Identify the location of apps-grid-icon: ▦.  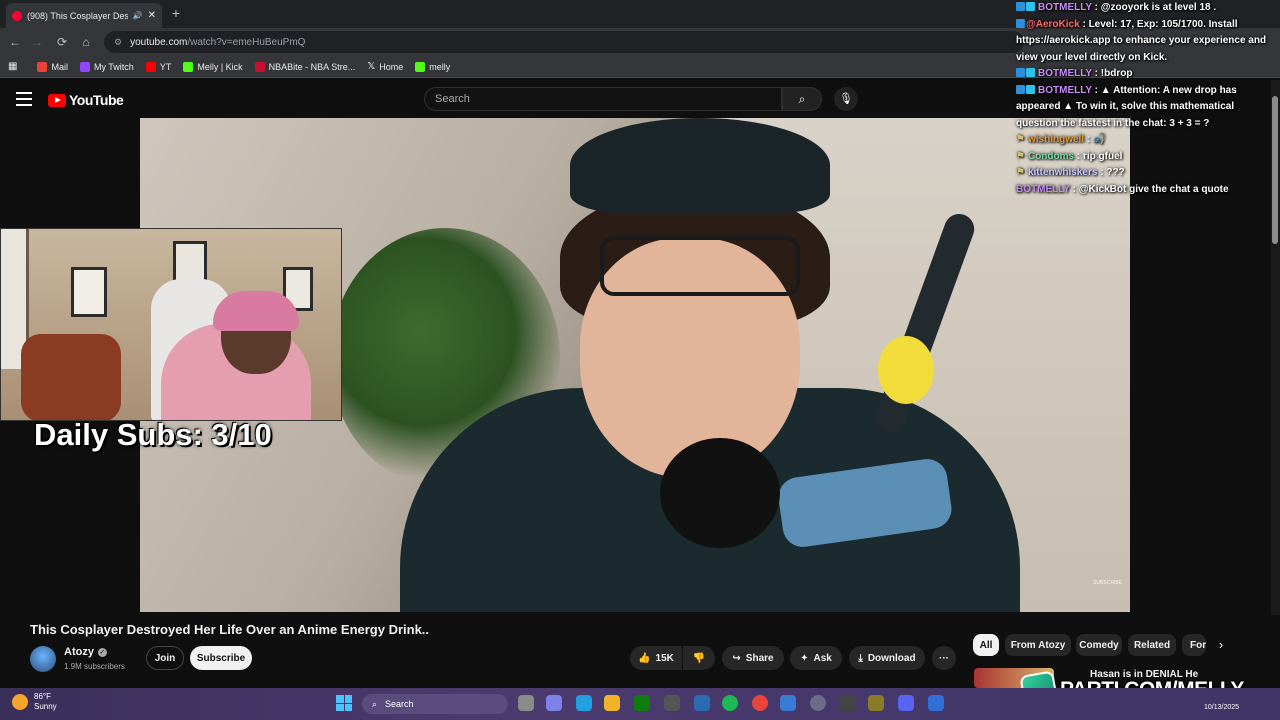
(12, 66).